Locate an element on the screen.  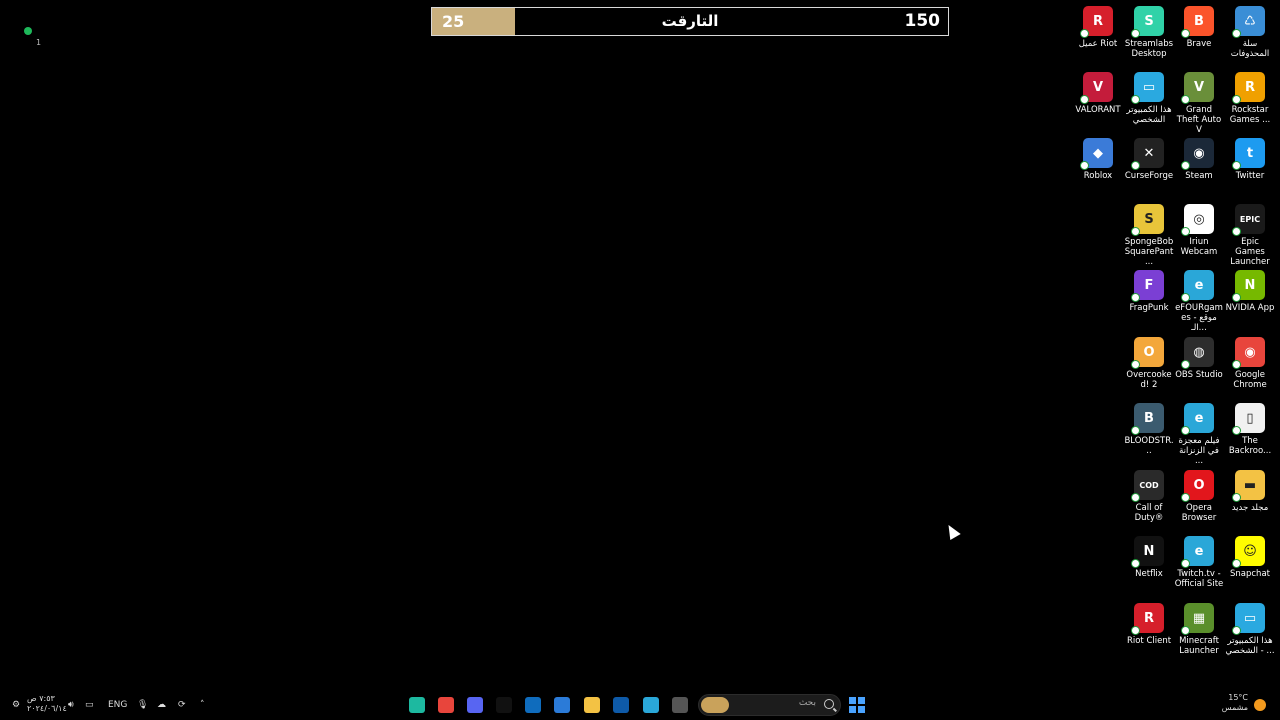
desktop-icon: ♺ سلة المحذوفات is located at coordinates (1250, 32).